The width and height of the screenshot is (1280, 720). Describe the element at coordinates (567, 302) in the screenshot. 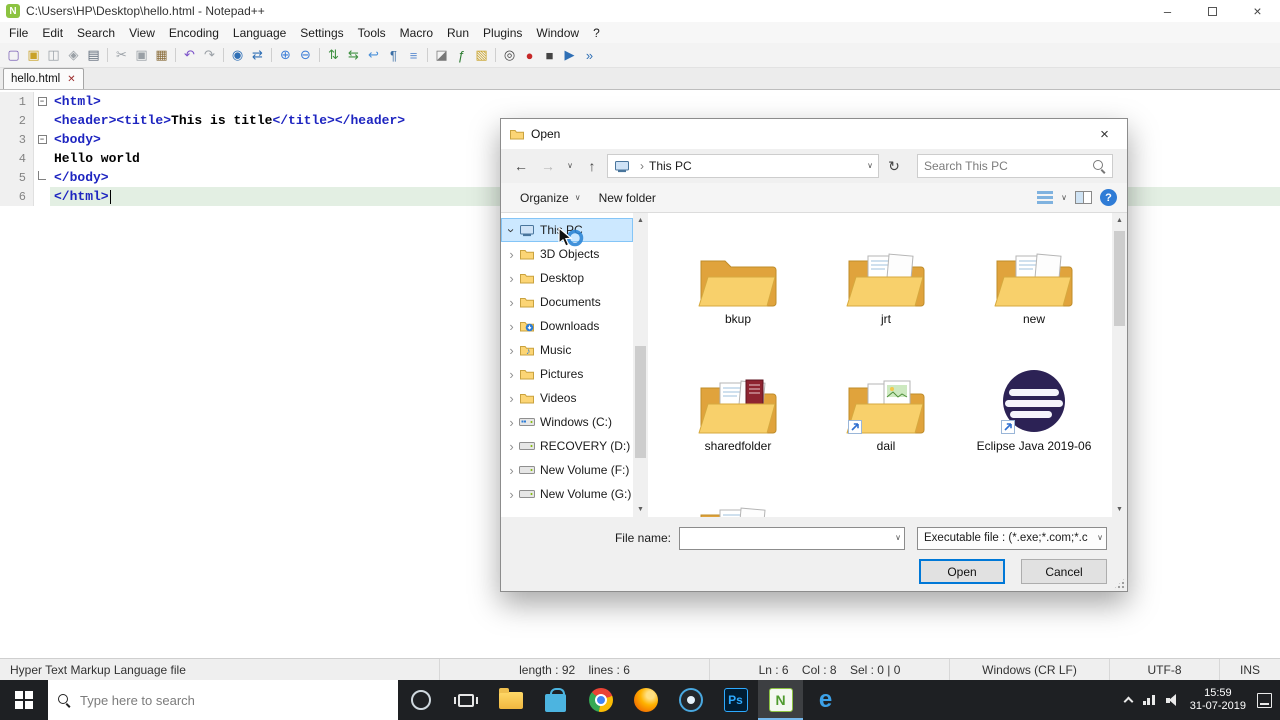

I see `tree-item-documents: › Documents` at that location.